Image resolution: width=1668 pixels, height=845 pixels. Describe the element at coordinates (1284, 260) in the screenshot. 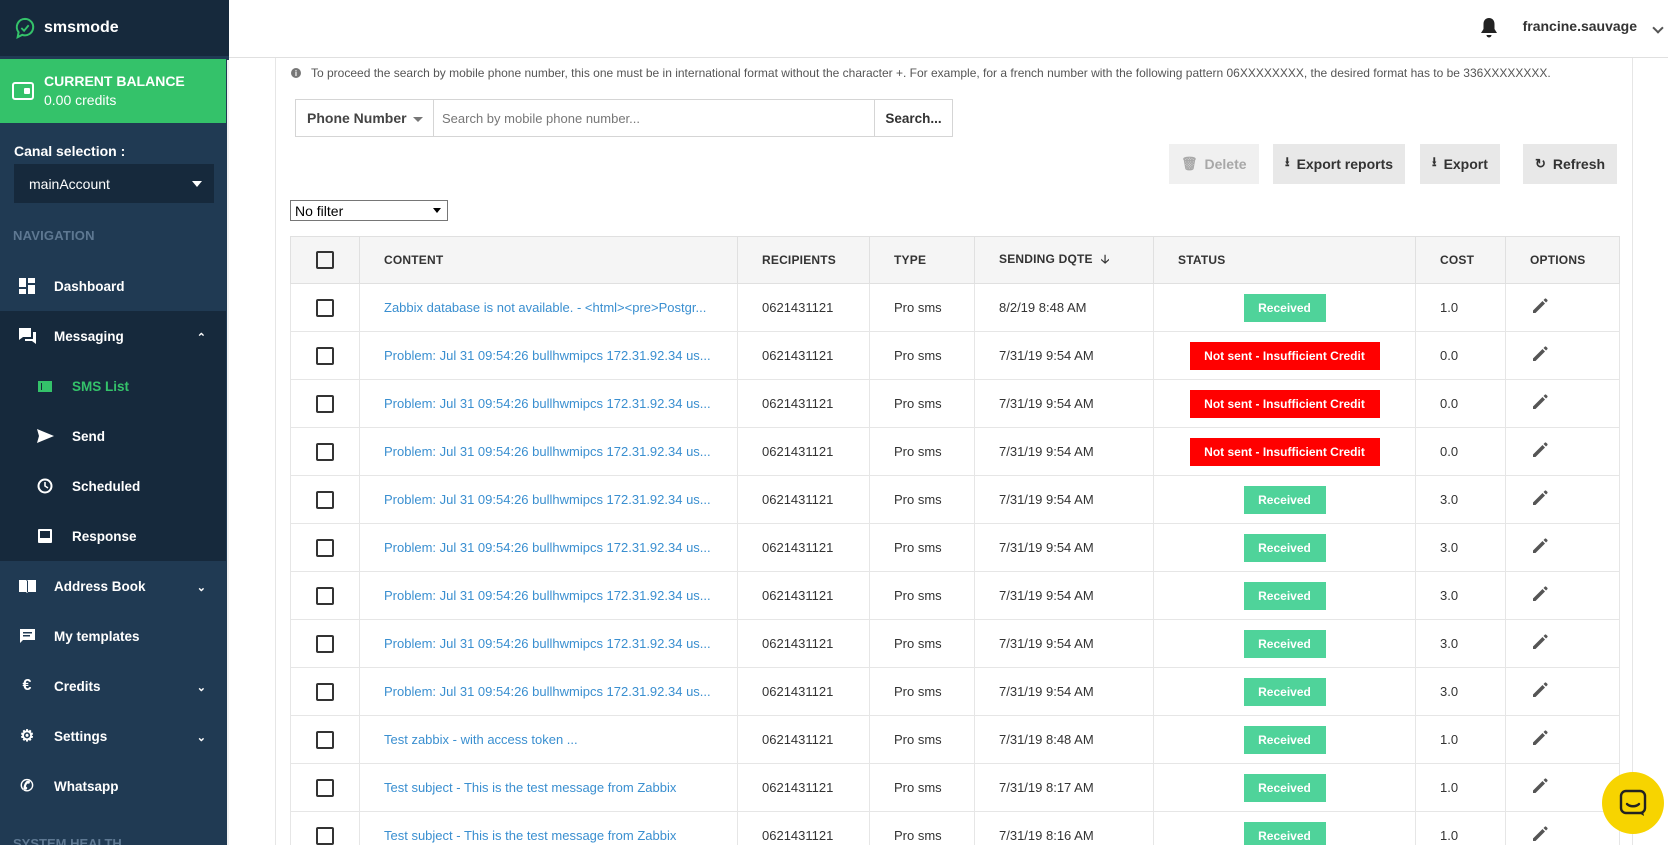

I see `col-status: STATUS` at that location.